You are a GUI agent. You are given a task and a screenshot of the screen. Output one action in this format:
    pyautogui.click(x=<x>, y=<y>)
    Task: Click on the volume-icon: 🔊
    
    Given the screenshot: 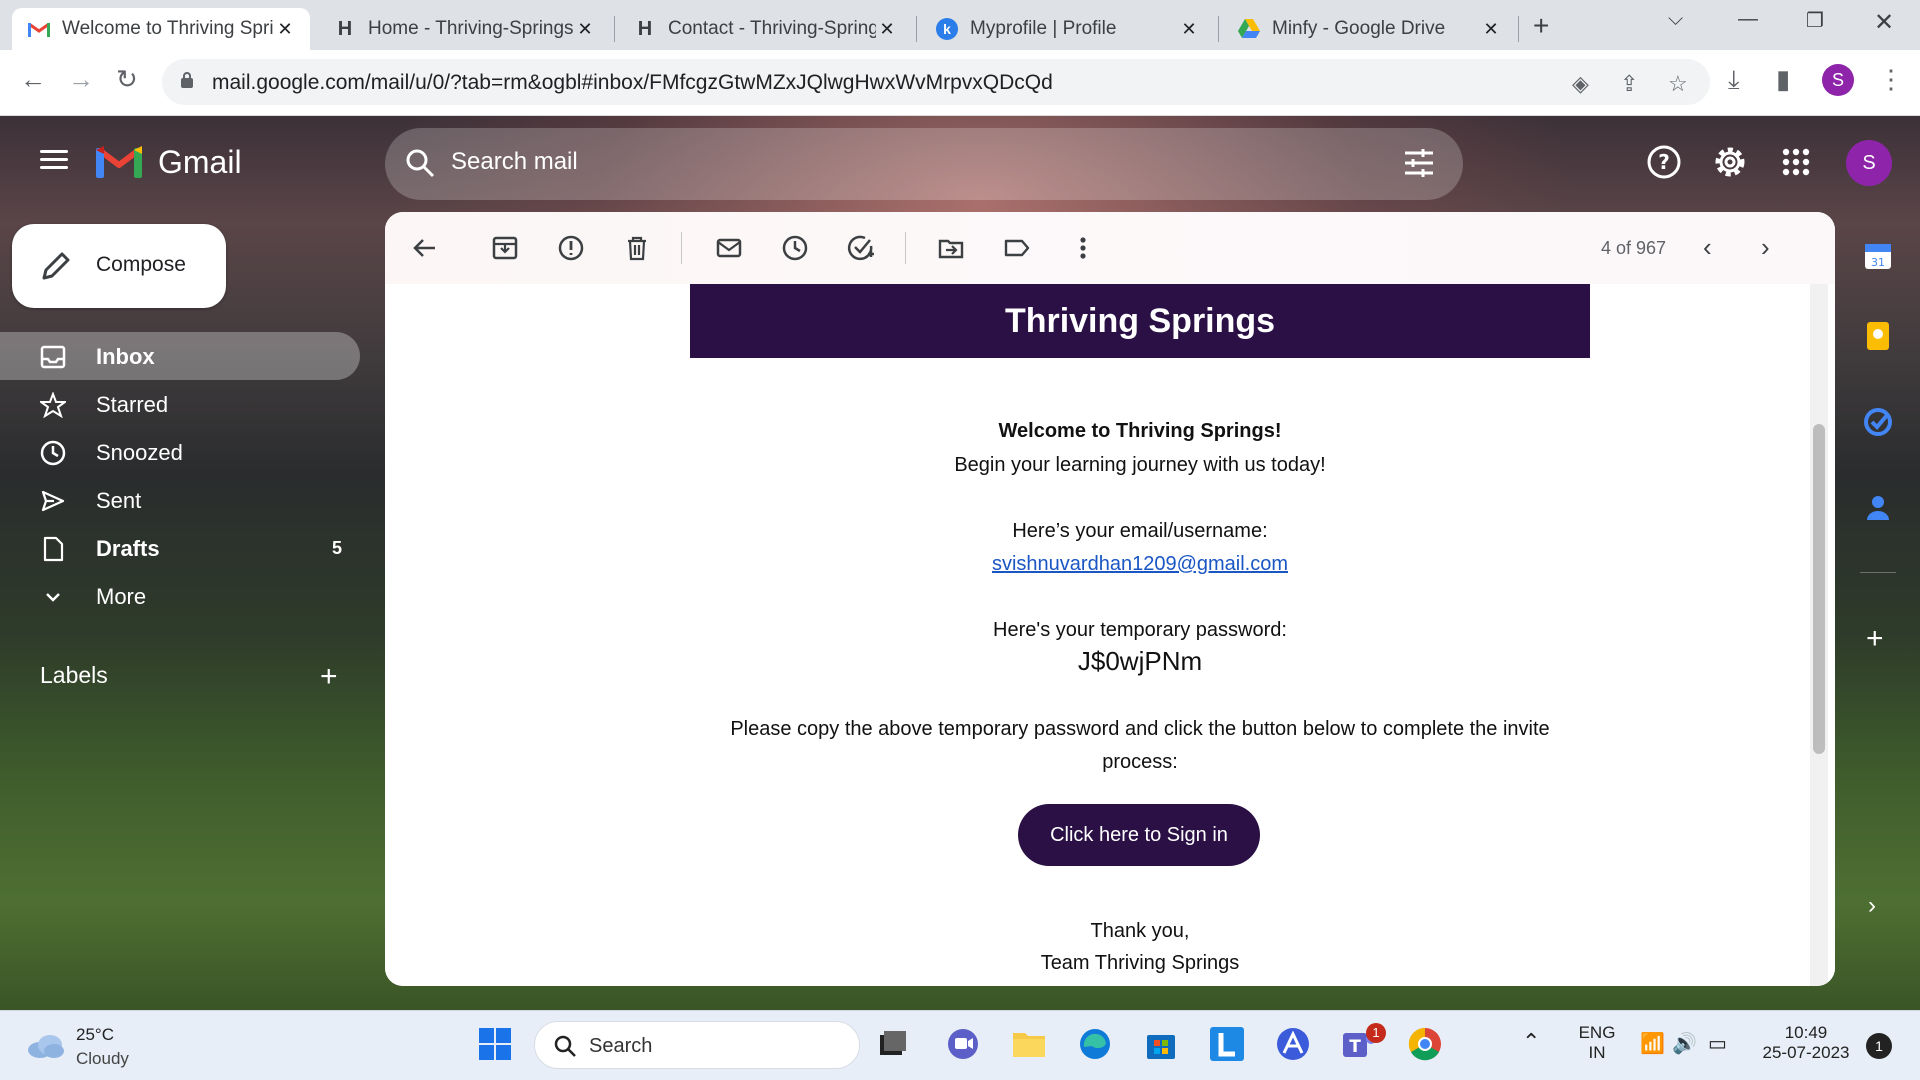 What is the action you would take?
    pyautogui.click(x=1684, y=1043)
    